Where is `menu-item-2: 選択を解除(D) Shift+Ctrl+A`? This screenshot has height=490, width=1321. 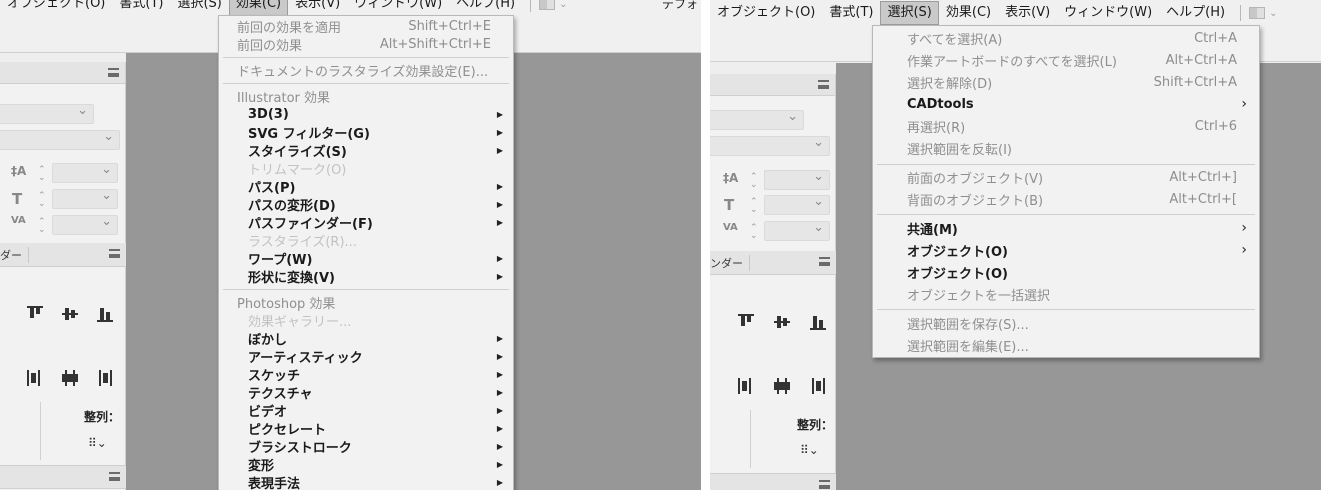 menu-item-2: 選択を解除(D) Shift+Ctrl+A is located at coordinates (1066, 82).